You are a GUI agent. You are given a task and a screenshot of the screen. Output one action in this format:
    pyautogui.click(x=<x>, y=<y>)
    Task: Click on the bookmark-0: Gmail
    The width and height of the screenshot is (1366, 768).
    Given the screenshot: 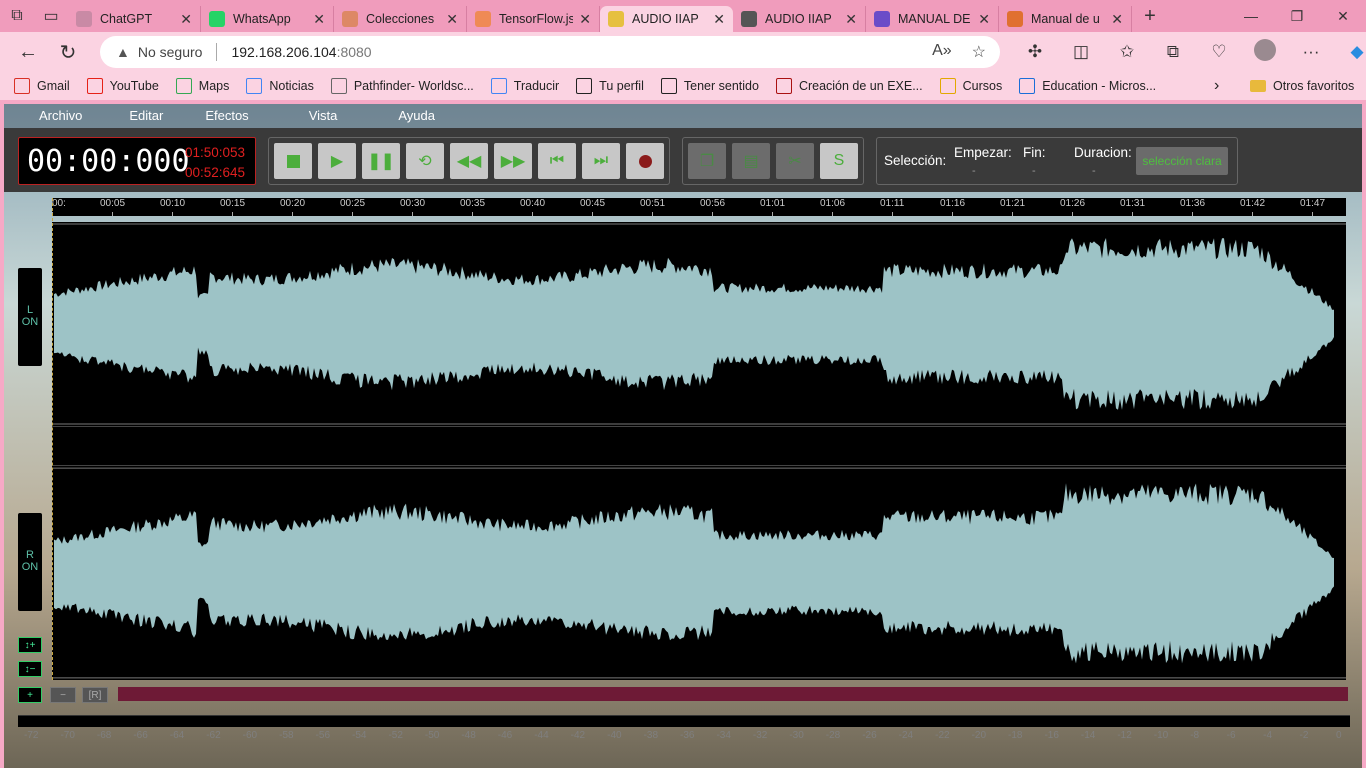 What is the action you would take?
    pyautogui.click(x=42, y=86)
    